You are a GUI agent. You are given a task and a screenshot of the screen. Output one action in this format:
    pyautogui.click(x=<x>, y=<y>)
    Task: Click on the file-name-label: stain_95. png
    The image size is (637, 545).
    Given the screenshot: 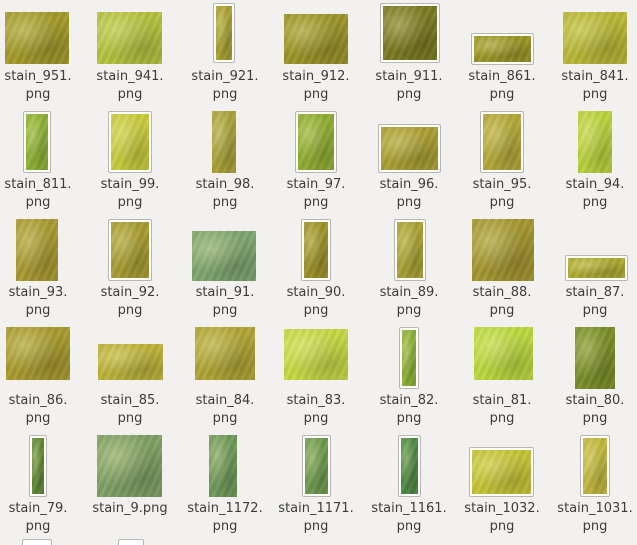 What is the action you would take?
    pyautogui.click(x=502, y=194)
    